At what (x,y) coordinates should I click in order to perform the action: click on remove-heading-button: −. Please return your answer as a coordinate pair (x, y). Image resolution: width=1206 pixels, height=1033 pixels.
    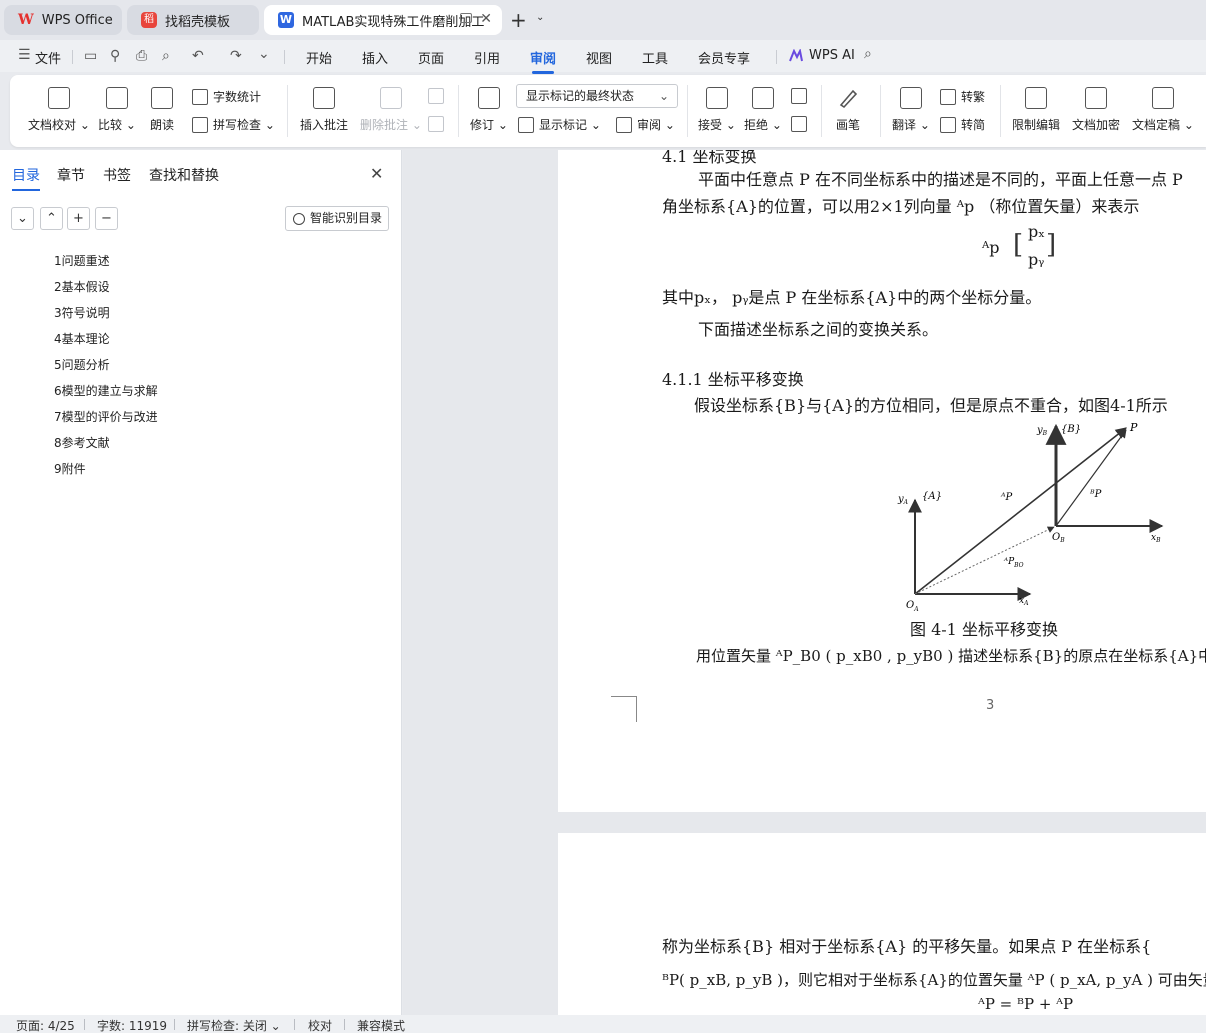
    Looking at the image, I should click on (106, 218).